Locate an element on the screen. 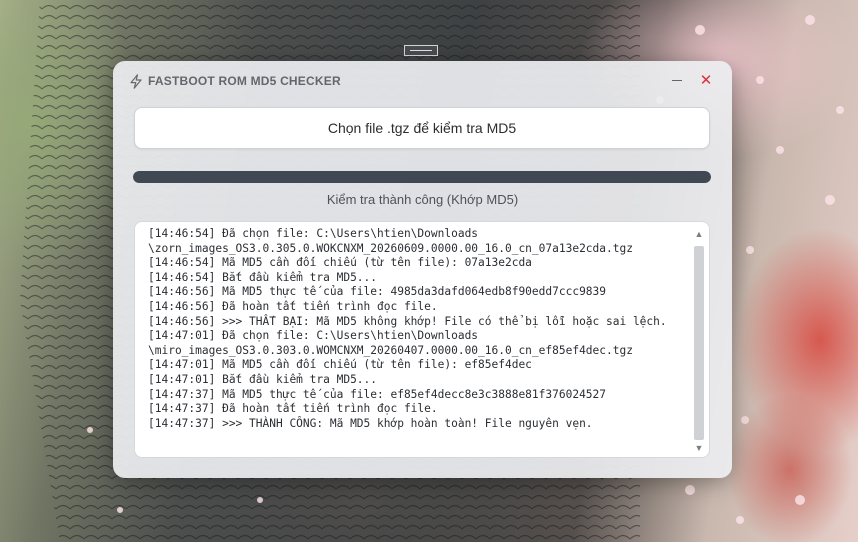 This screenshot has width=858, height=542. scroll-thumb is located at coordinates (699, 343).